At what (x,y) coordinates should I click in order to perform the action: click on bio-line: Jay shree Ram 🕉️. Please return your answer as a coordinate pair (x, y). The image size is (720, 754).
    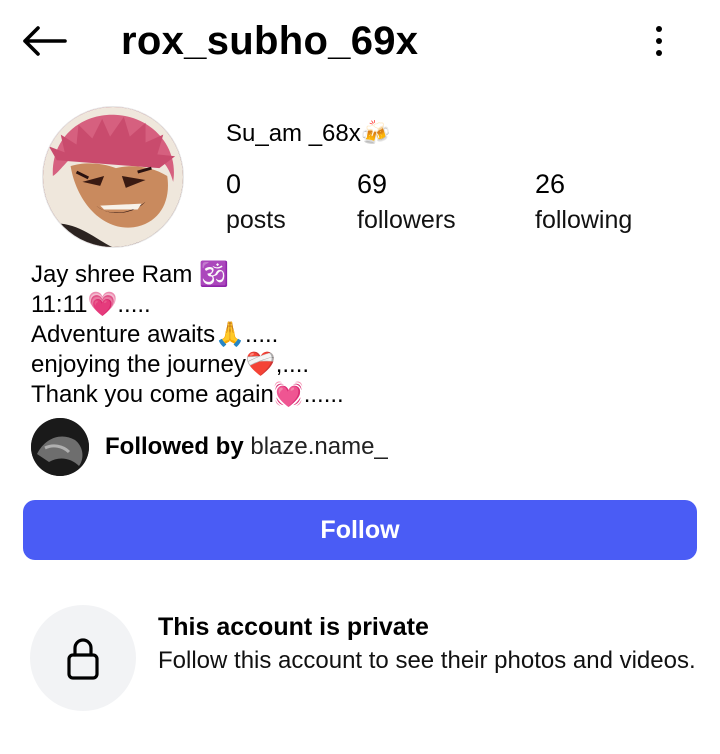
    Looking at the image, I should click on (130, 274).